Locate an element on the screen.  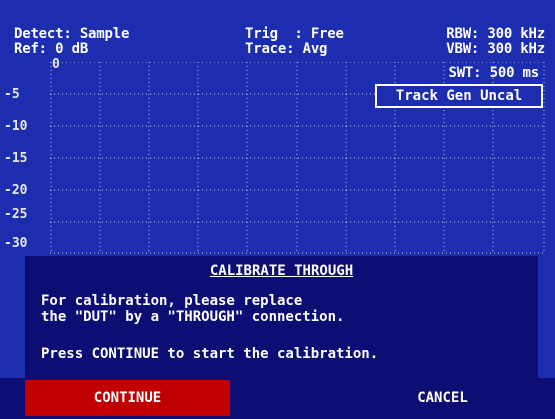
vbw-readout: VBW: 300 kHz is located at coordinates (495, 49).